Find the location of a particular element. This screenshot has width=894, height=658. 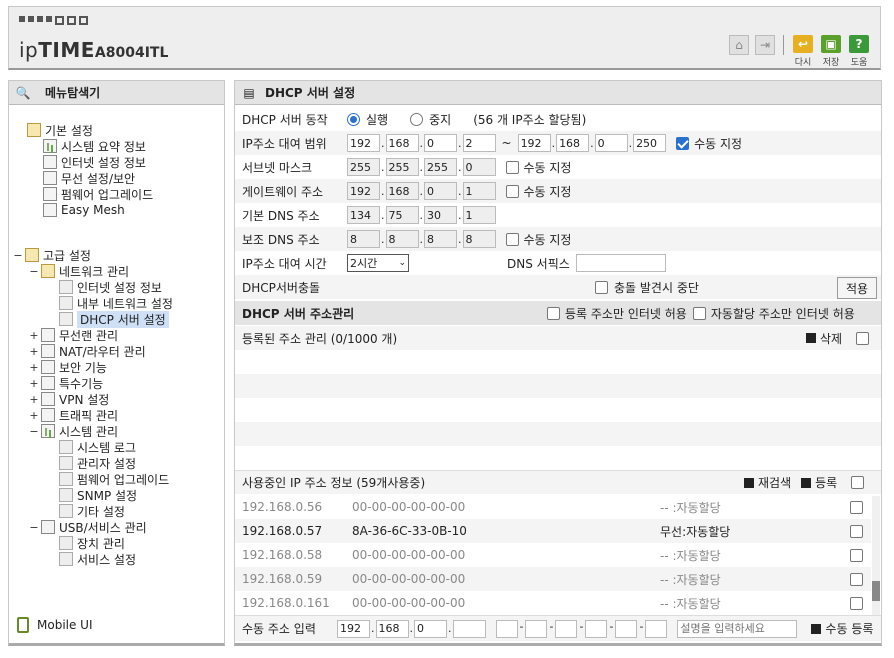

tree-item-dhcp-settings: DHCP 서버 설정 is located at coordinates (114, 319).